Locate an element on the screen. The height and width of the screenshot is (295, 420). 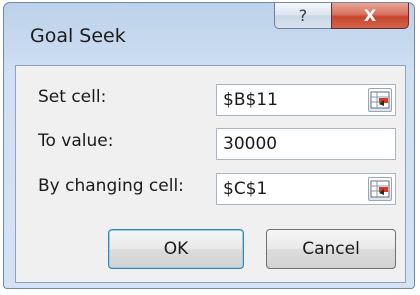
set-cell-field: $B$11 is located at coordinates (306, 100).